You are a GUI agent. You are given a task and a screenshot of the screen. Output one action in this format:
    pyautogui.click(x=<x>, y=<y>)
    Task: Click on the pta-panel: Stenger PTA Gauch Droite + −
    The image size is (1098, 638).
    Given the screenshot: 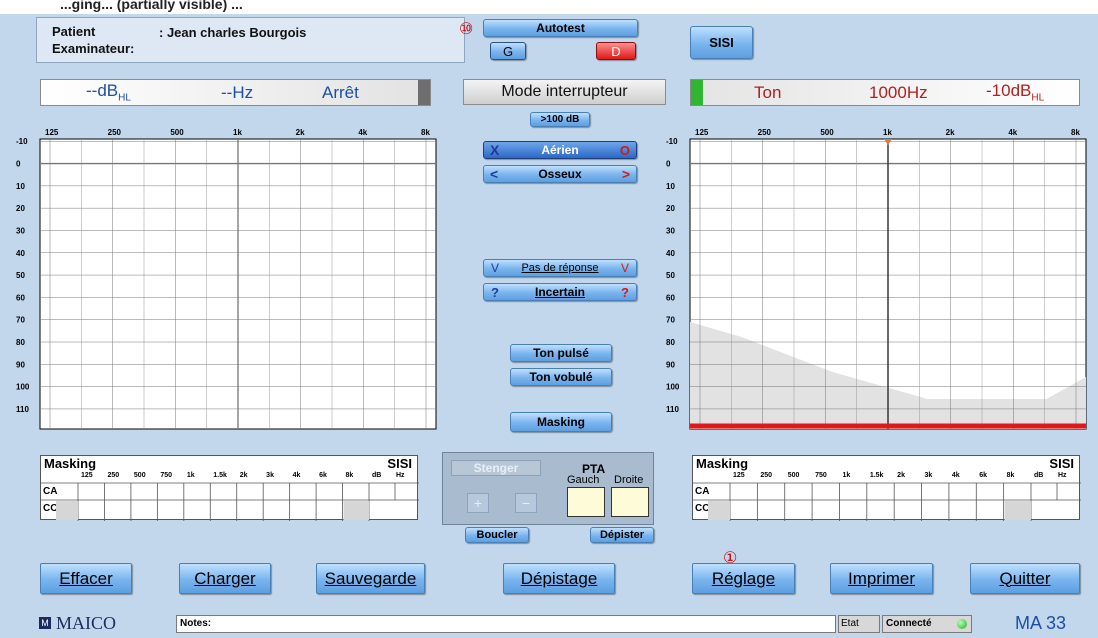 What is the action you would take?
    pyautogui.click(x=548, y=488)
    